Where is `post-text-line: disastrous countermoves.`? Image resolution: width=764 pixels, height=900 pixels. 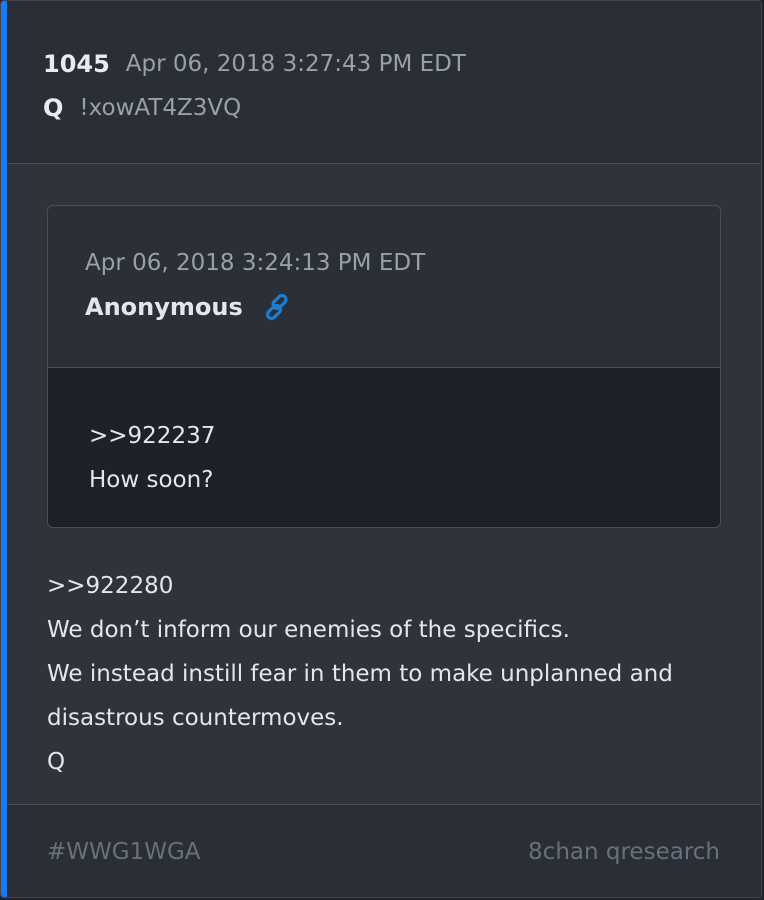 post-text-line: disastrous countermoves. is located at coordinates (195, 718).